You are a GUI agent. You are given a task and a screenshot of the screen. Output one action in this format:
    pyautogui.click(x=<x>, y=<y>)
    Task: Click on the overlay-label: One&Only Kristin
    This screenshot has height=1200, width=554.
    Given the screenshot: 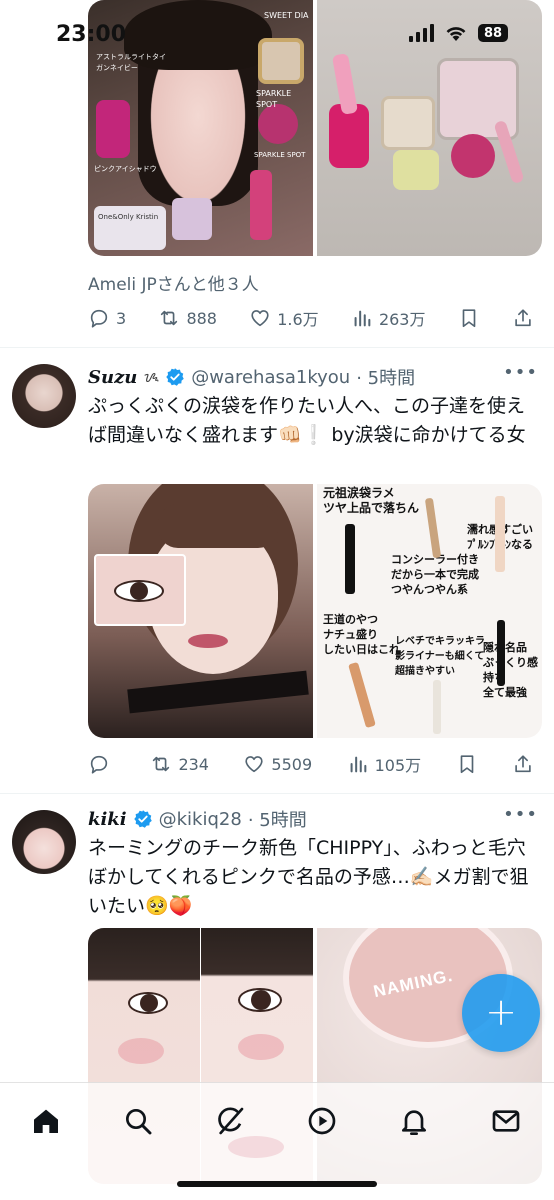 What is the action you would take?
    pyautogui.click(x=128, y=217)
    